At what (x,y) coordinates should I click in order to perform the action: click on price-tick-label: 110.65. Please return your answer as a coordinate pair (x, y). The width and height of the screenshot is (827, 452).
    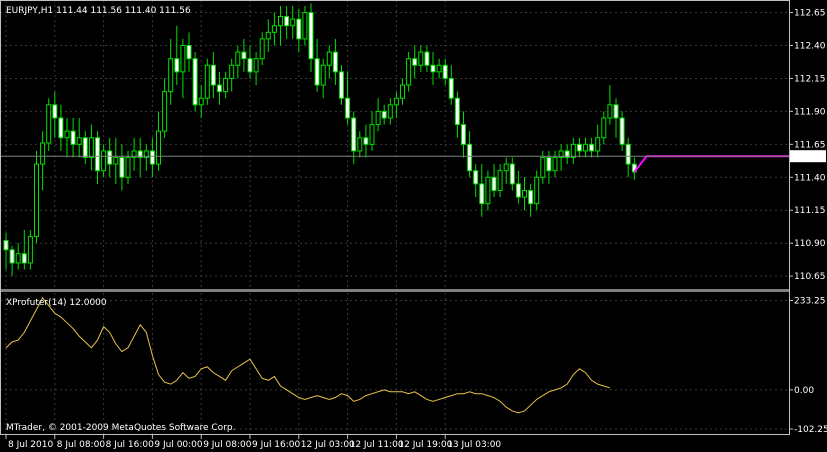
    Looking at the image, I should click on (810, 277).